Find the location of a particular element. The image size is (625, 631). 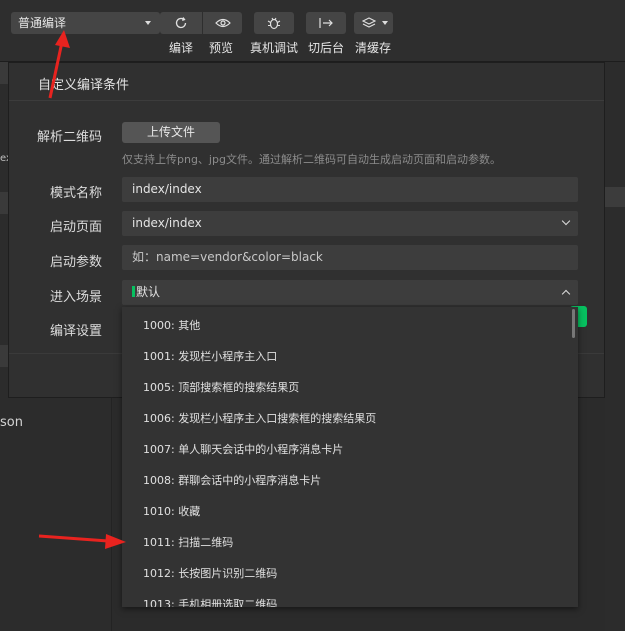

scene-option: 1001: 发现栏小程序主入口 is located at coordinates (345, 356).